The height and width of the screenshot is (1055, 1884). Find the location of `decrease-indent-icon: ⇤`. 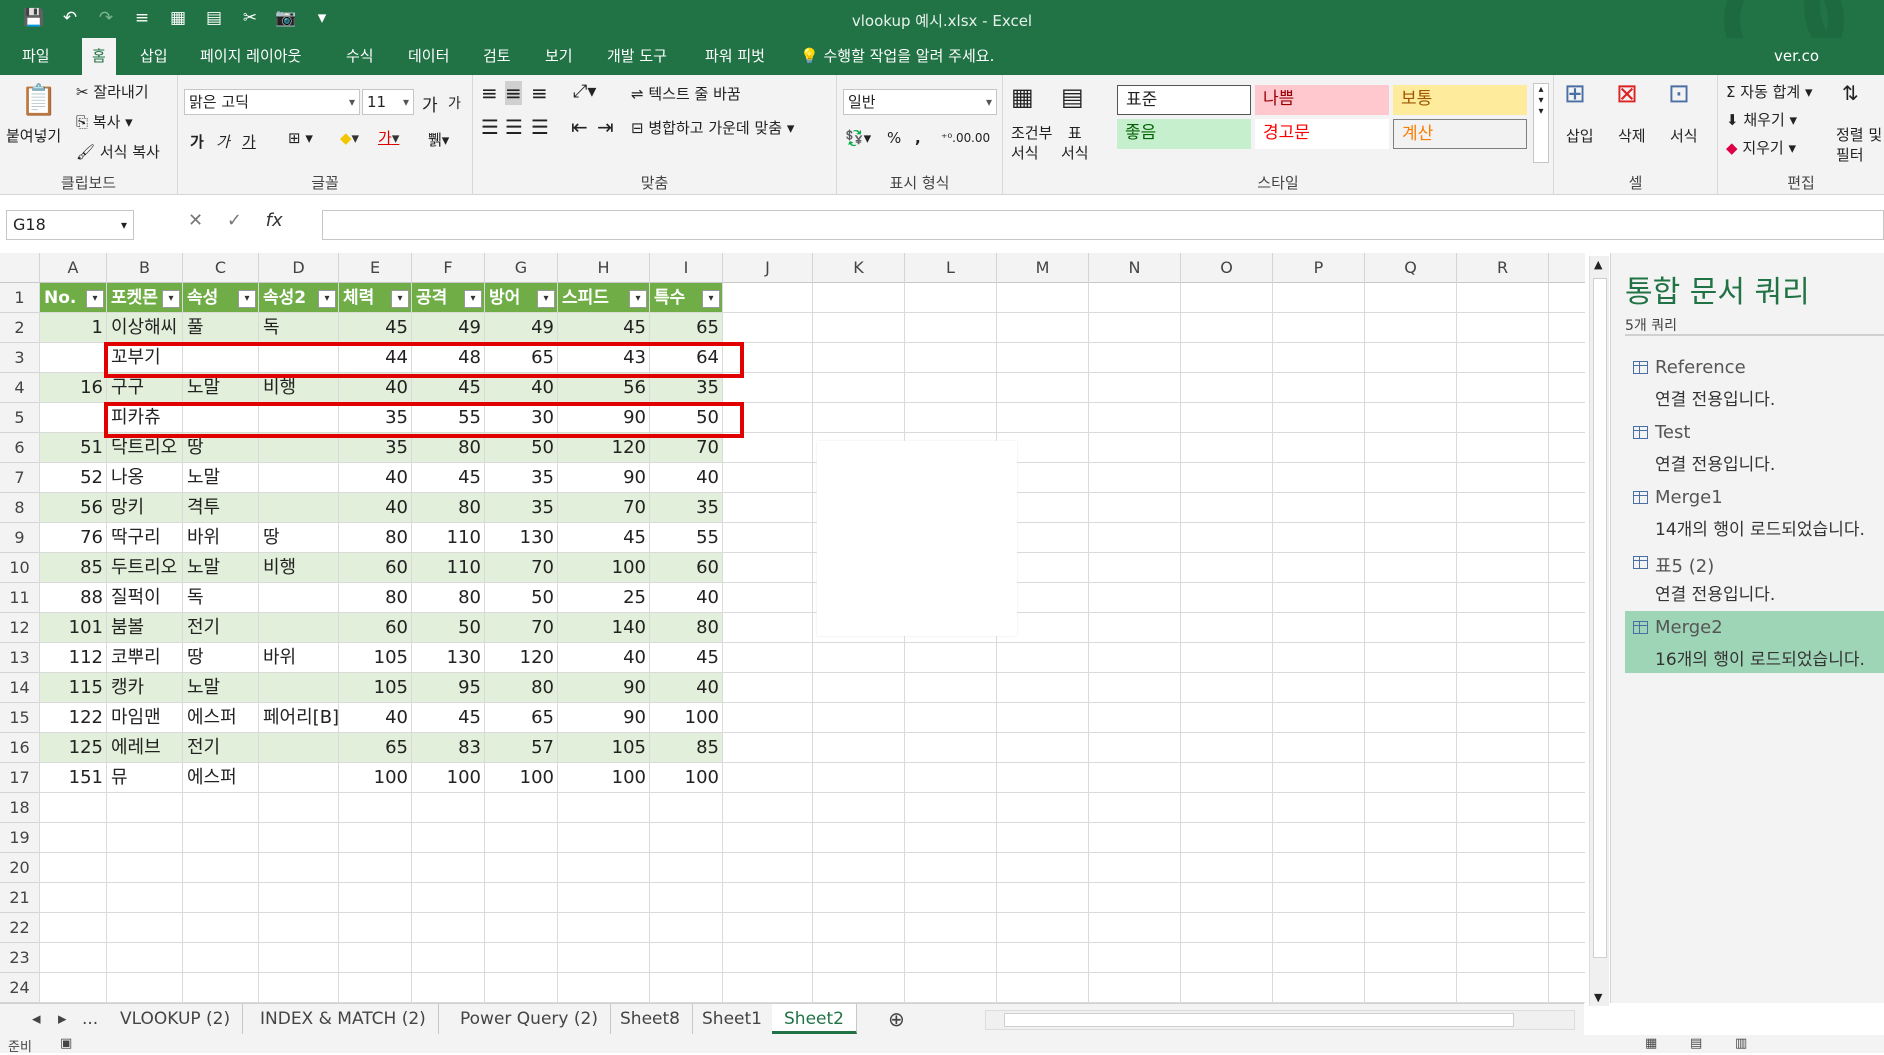

decrease-indent-icon: ⇤ is located at coordinates (579, 127).